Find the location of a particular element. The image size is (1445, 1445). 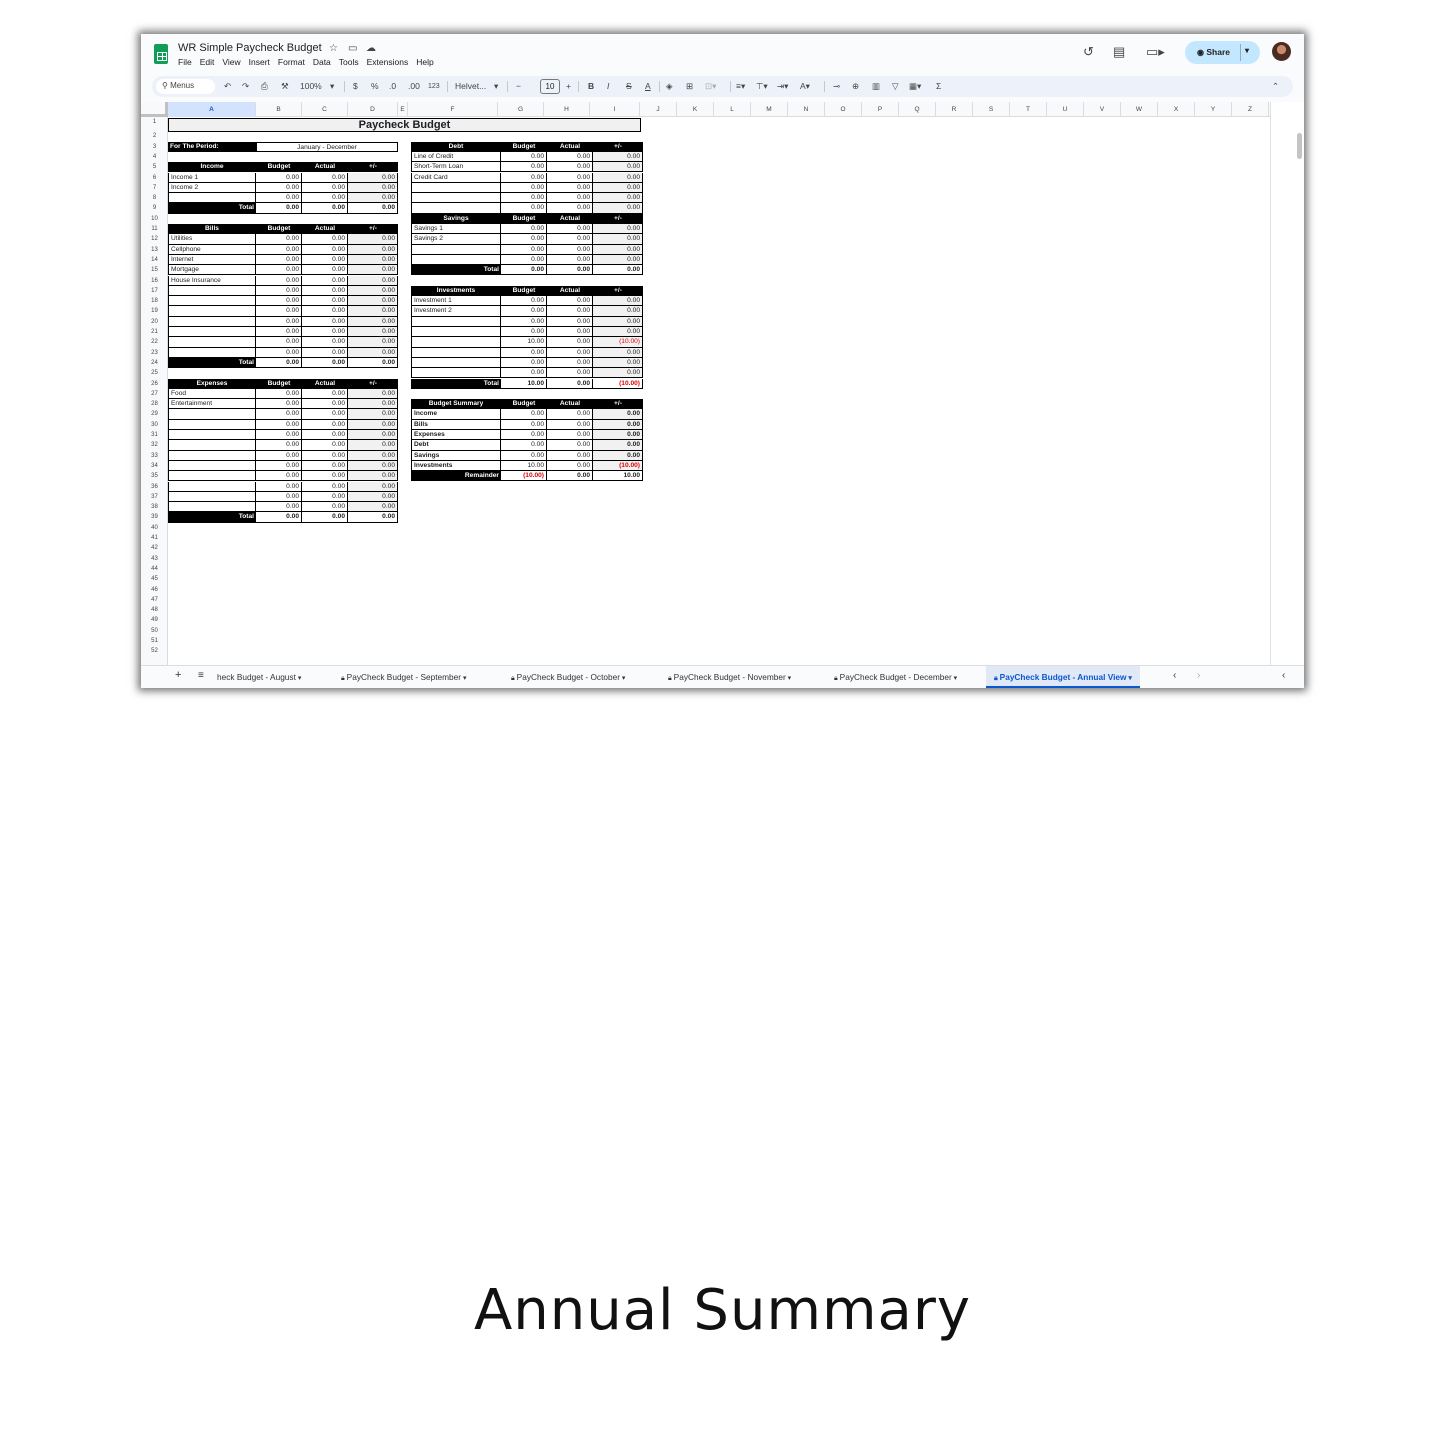

income-row-label: Income 1 is located at coordinates (212, 177).